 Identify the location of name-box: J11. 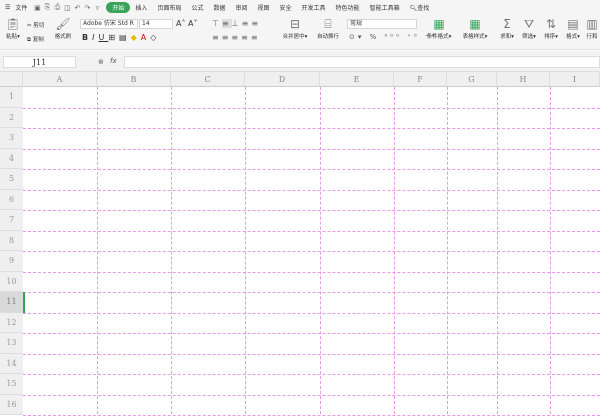
(39, 62).